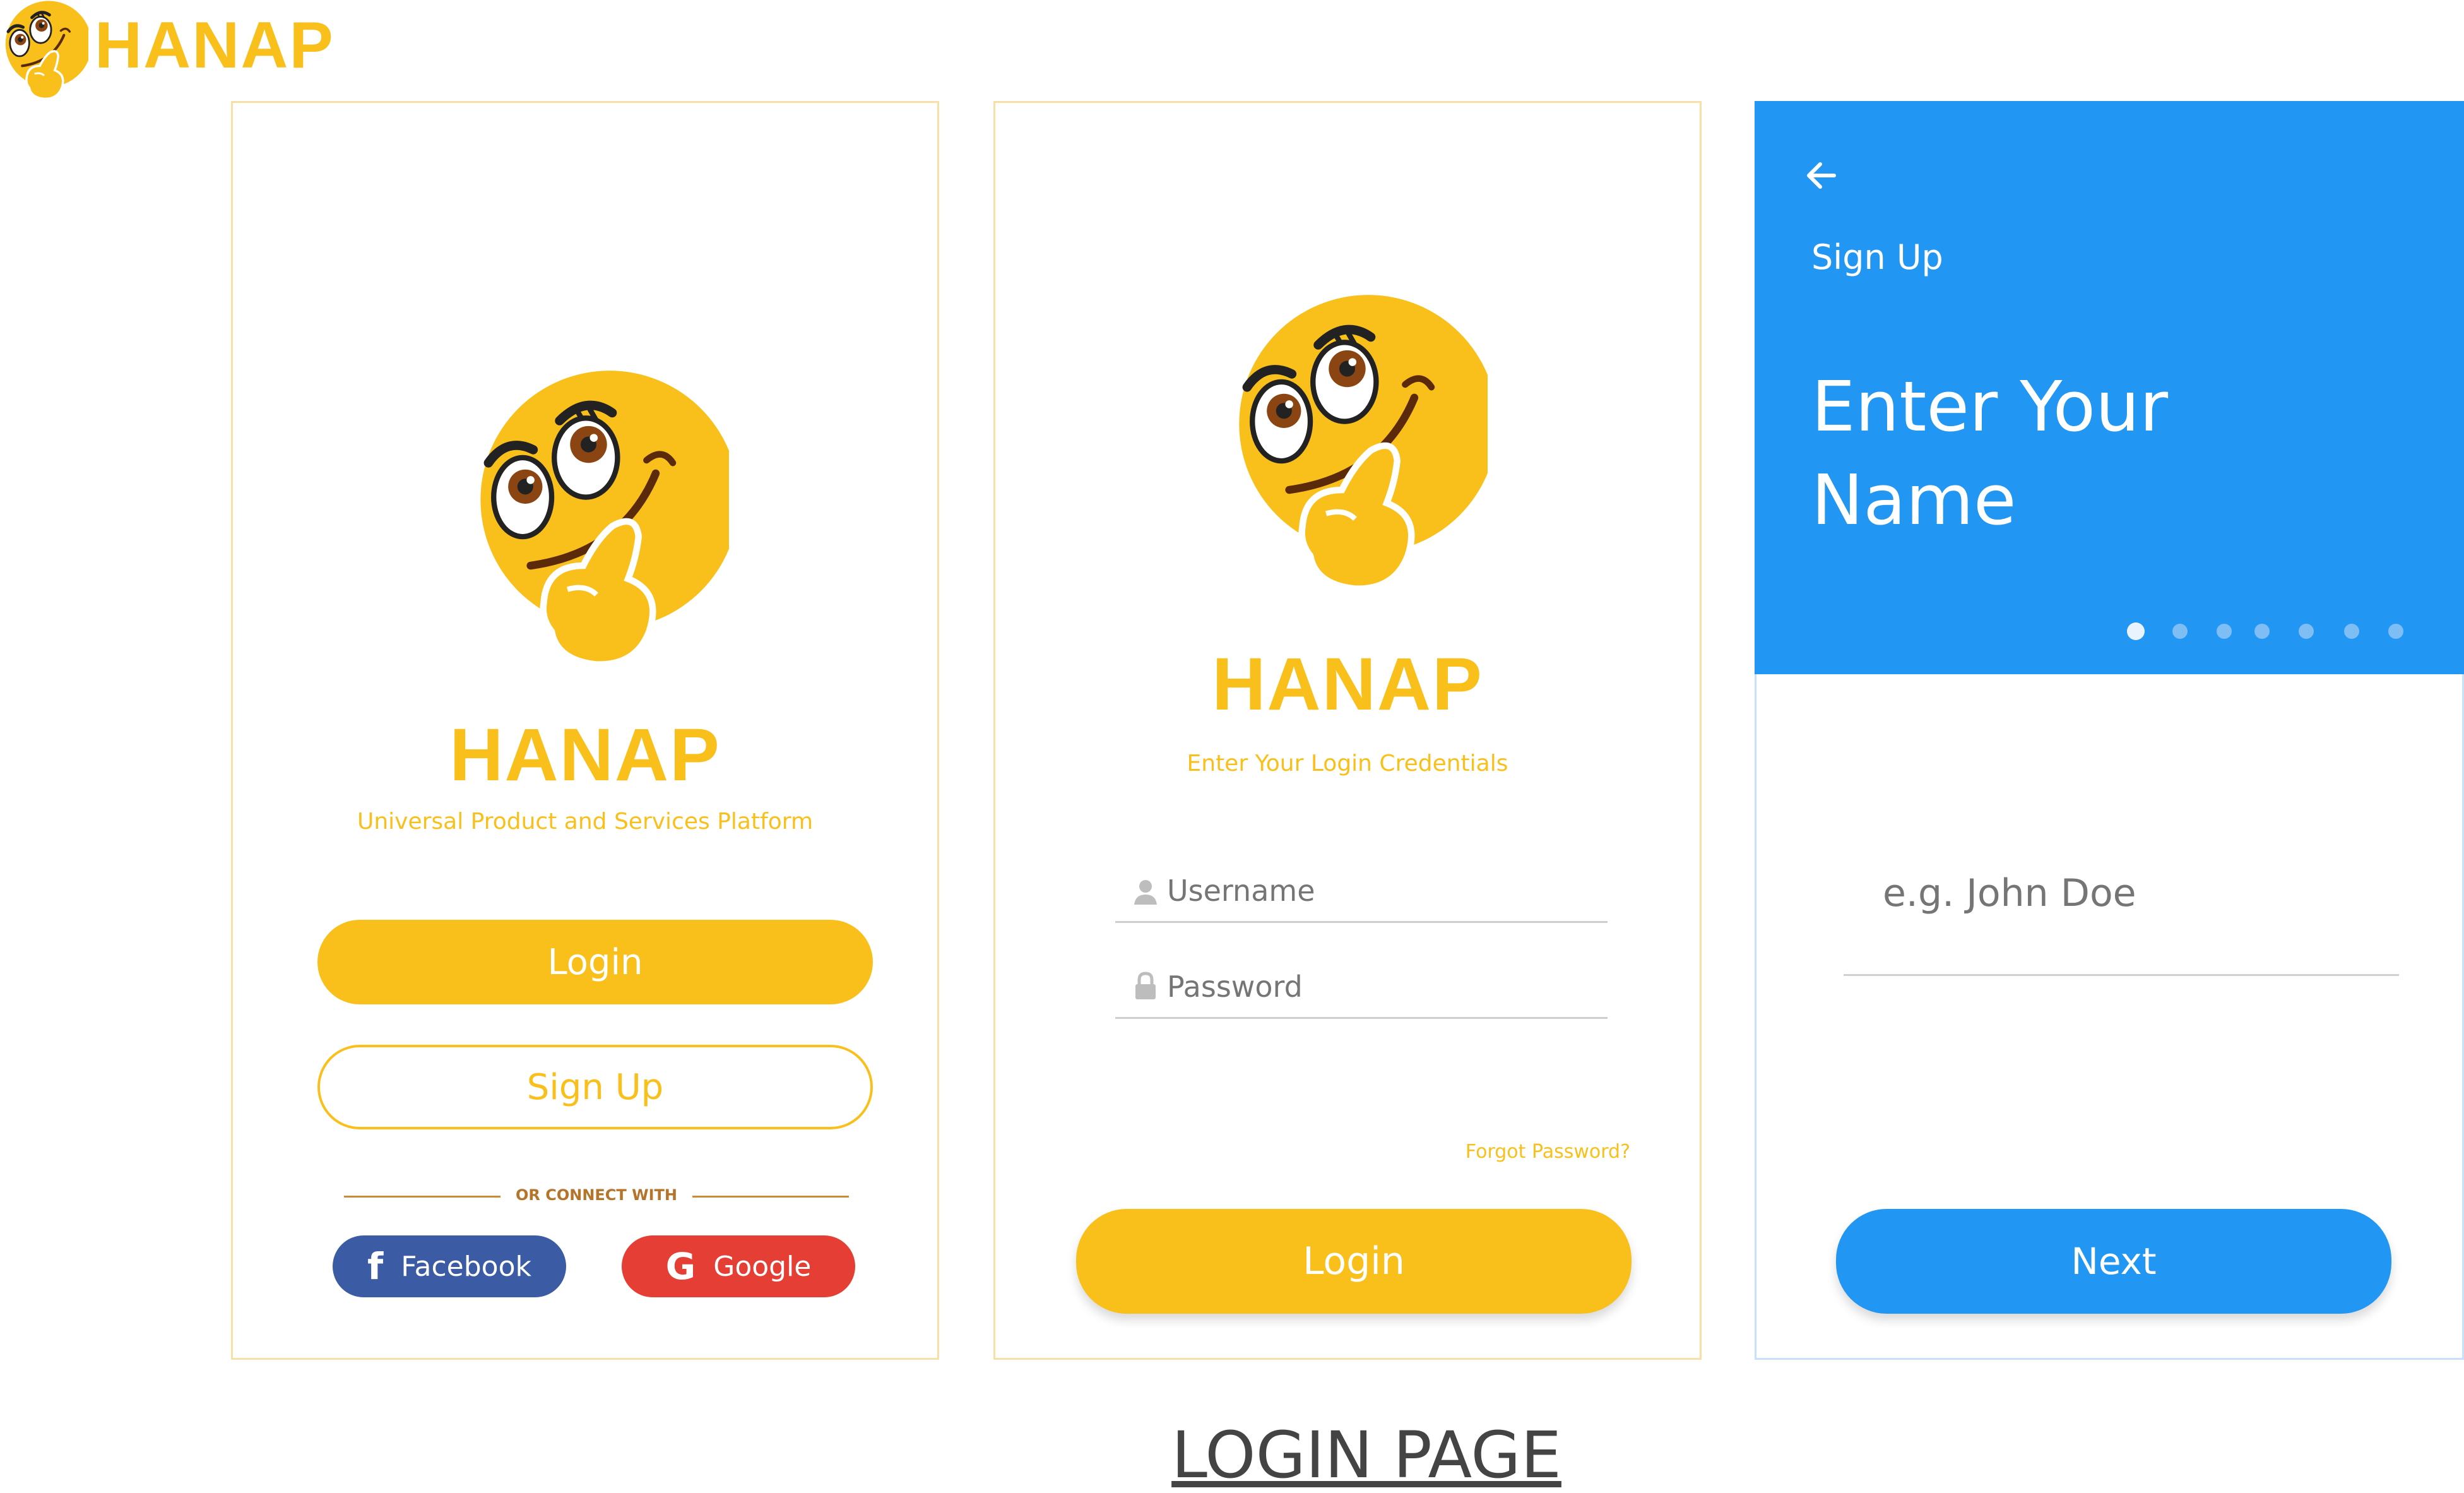 The image size is (2464, 1493). I want to click on name-underline, so click(2122, 975).